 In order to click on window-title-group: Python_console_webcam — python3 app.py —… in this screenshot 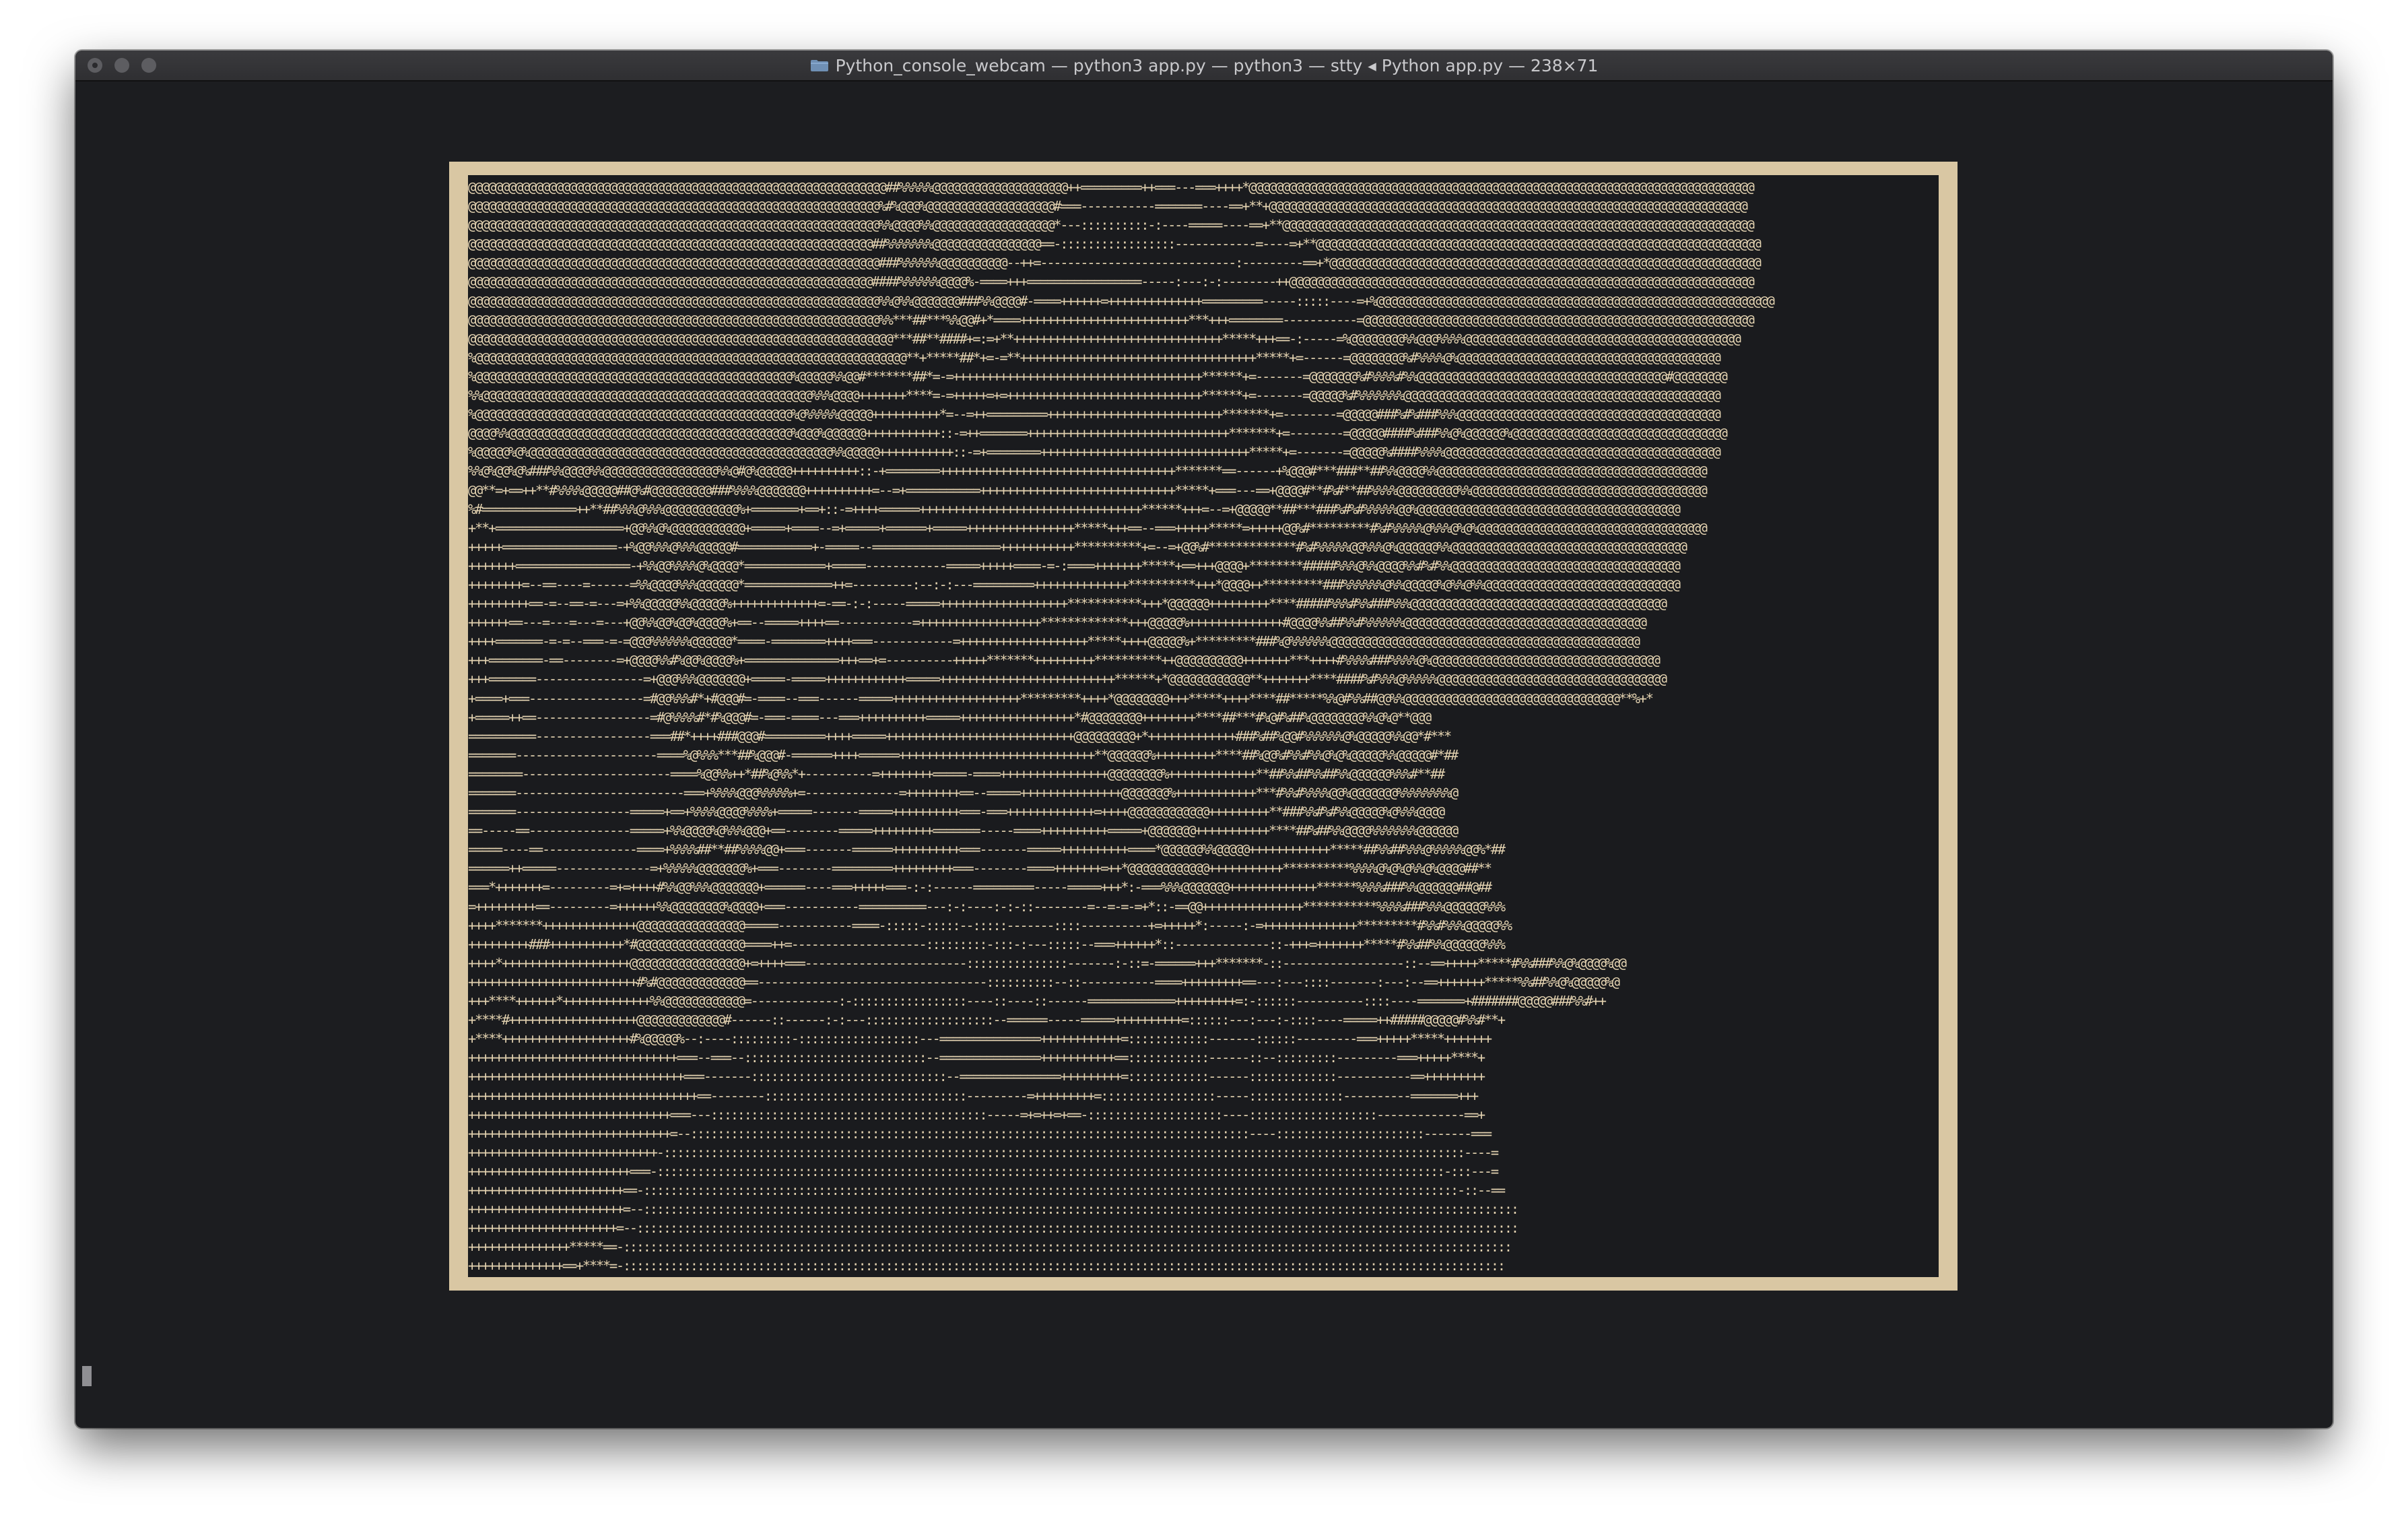, I will do `click(1204, 65)`.